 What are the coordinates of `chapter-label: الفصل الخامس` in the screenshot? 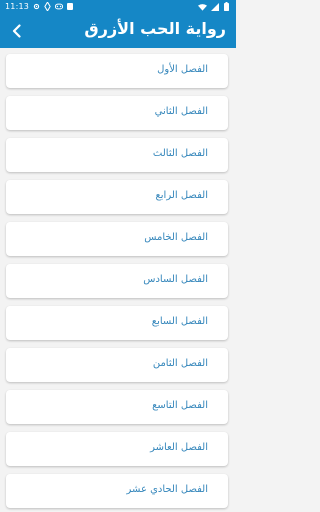 It's located at (176, 237).